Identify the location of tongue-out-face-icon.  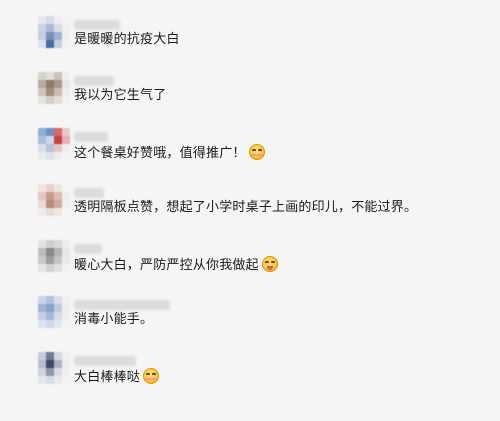
(269, 264).